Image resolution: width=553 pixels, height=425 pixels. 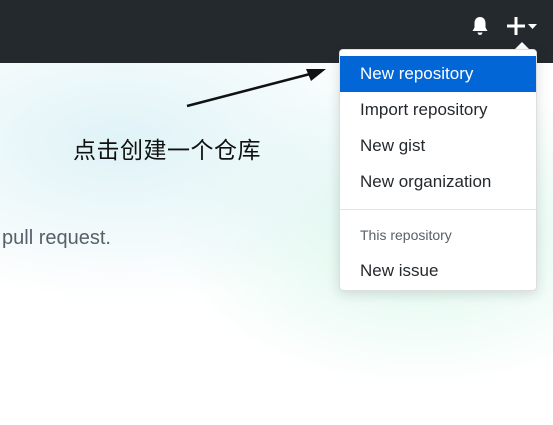 I want to click on annotation-label: 点击创建一个仓库, so click(x=167, y=151).